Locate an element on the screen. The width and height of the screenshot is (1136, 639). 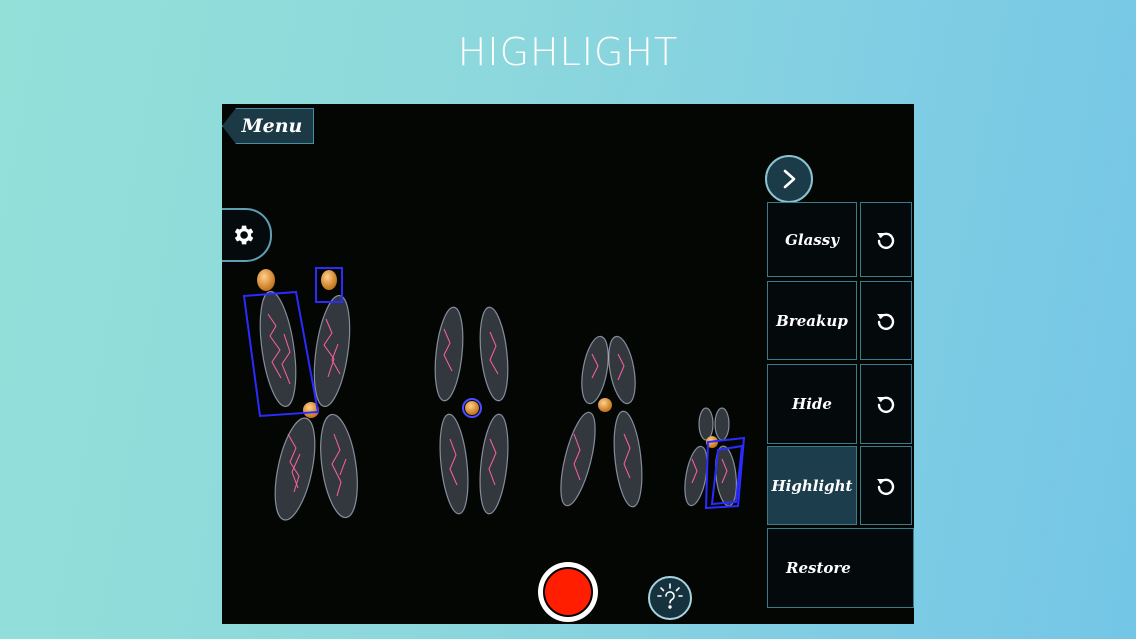
highlight-button: Highlight is located at coordinates (812, 485).